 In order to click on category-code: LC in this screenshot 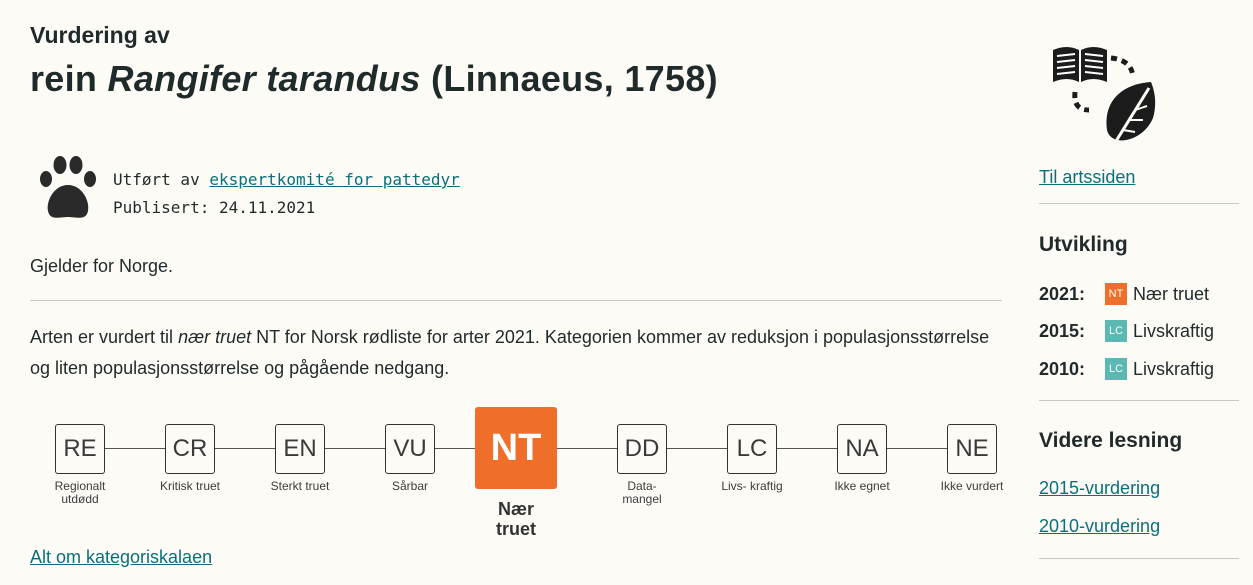, I will do `click(752, 449)`.